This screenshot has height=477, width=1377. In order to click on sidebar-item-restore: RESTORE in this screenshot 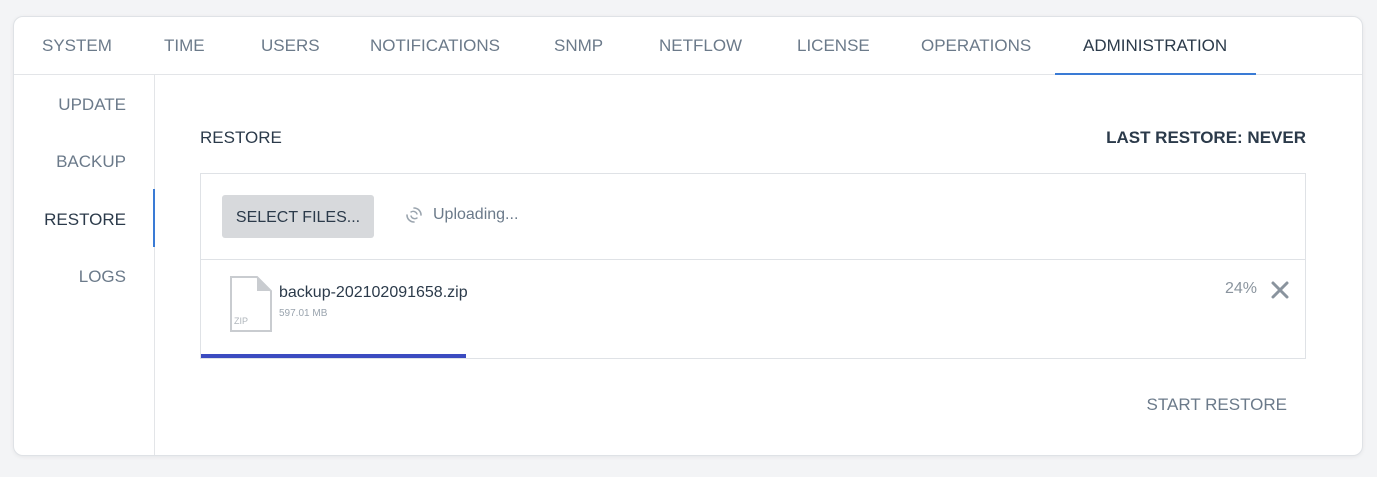, I will do `click(85, 220)`.